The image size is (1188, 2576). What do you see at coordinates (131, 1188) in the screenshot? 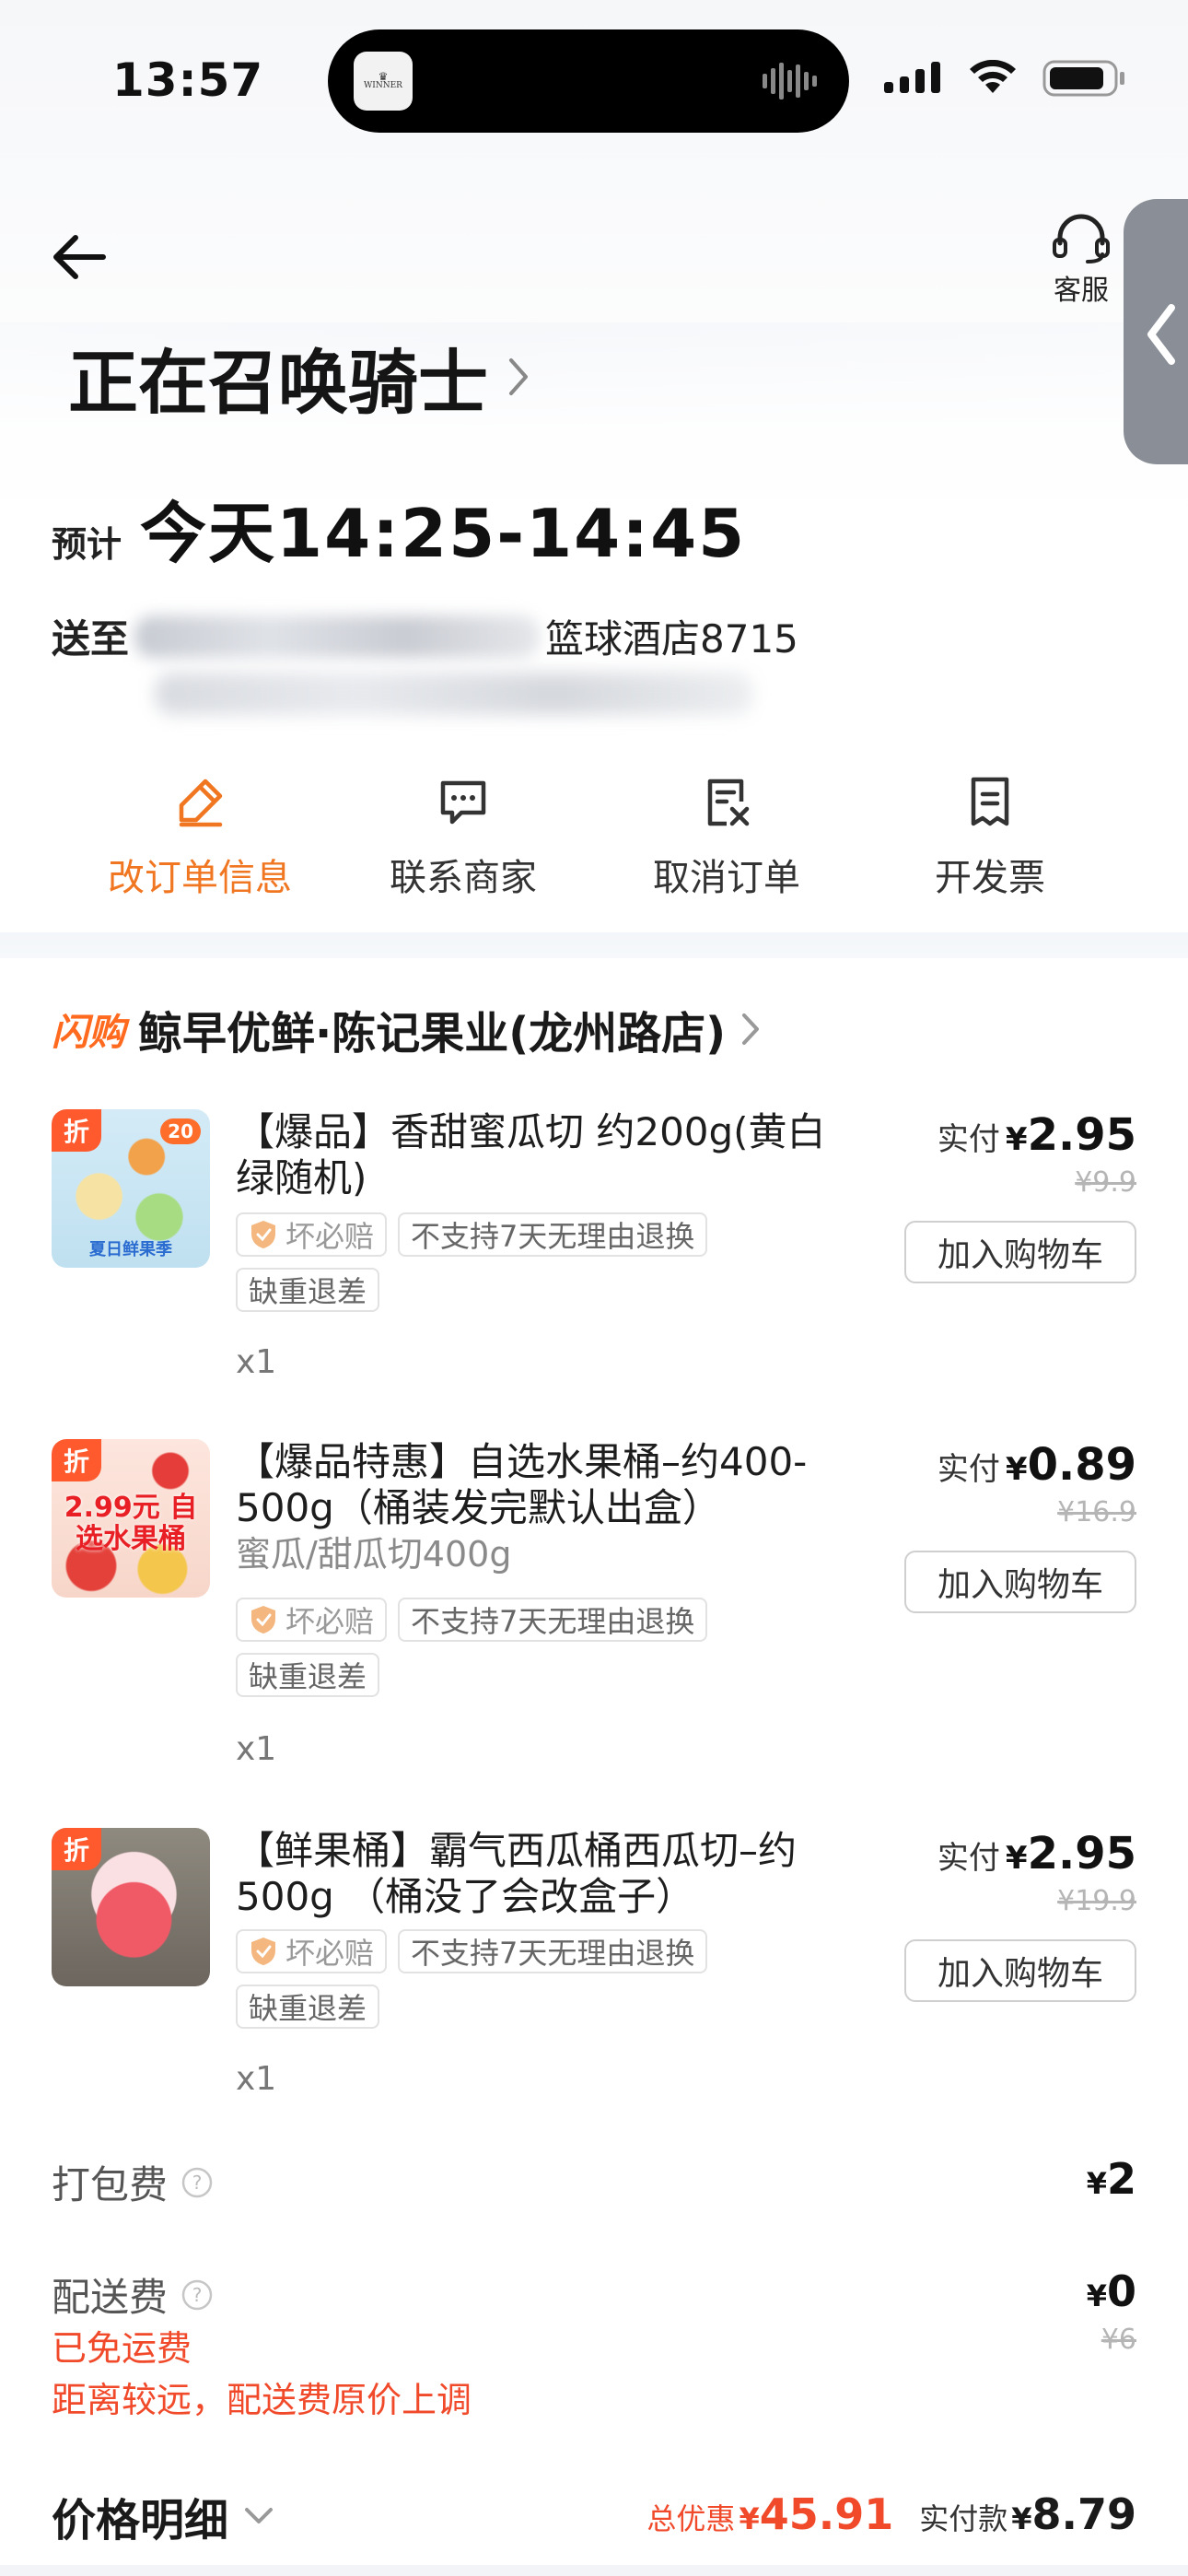
I see `product-image: 折 20 夏日鲜果季` at bounding box center [131, 1188].